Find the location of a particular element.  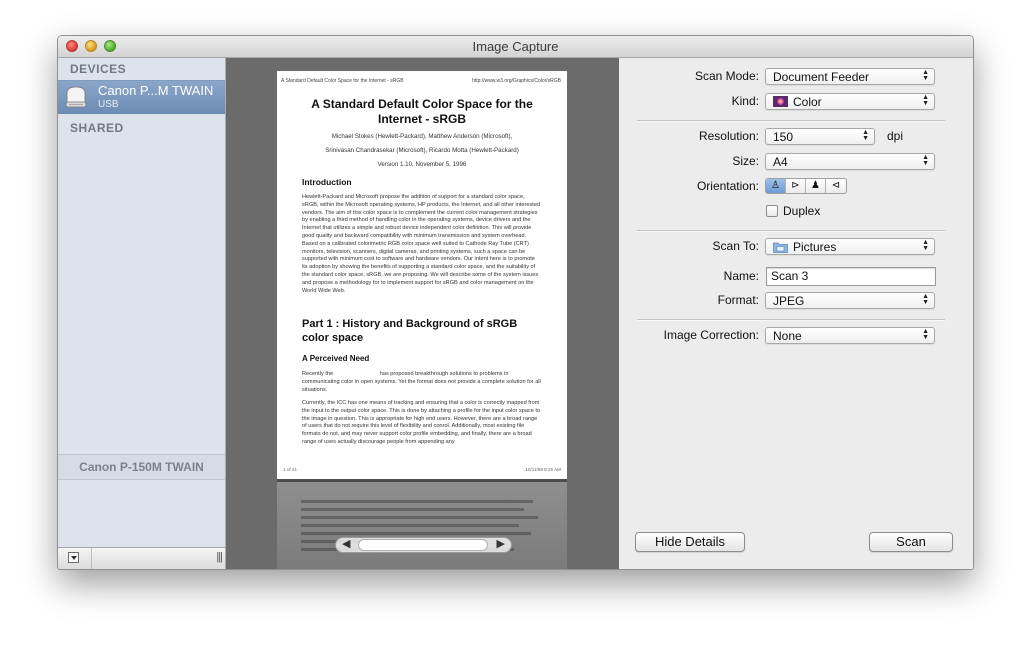

pictures-folder-icon is located at coordinates (780, 247).